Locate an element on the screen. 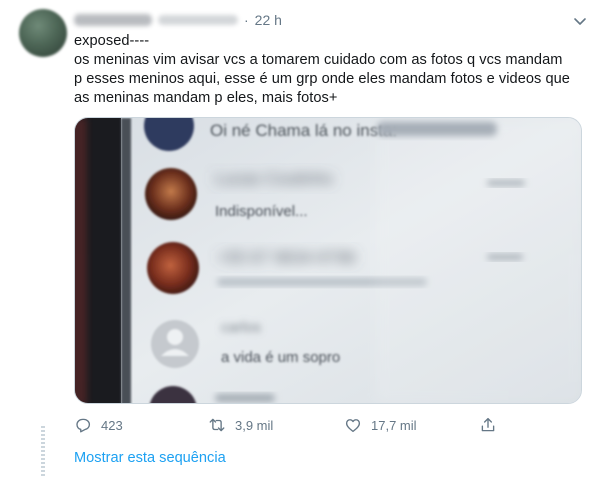 The width and height of the screenshot is (607, 480). chat-message: Oi né Chama lá no insta: is located at coordinates (303, 130).